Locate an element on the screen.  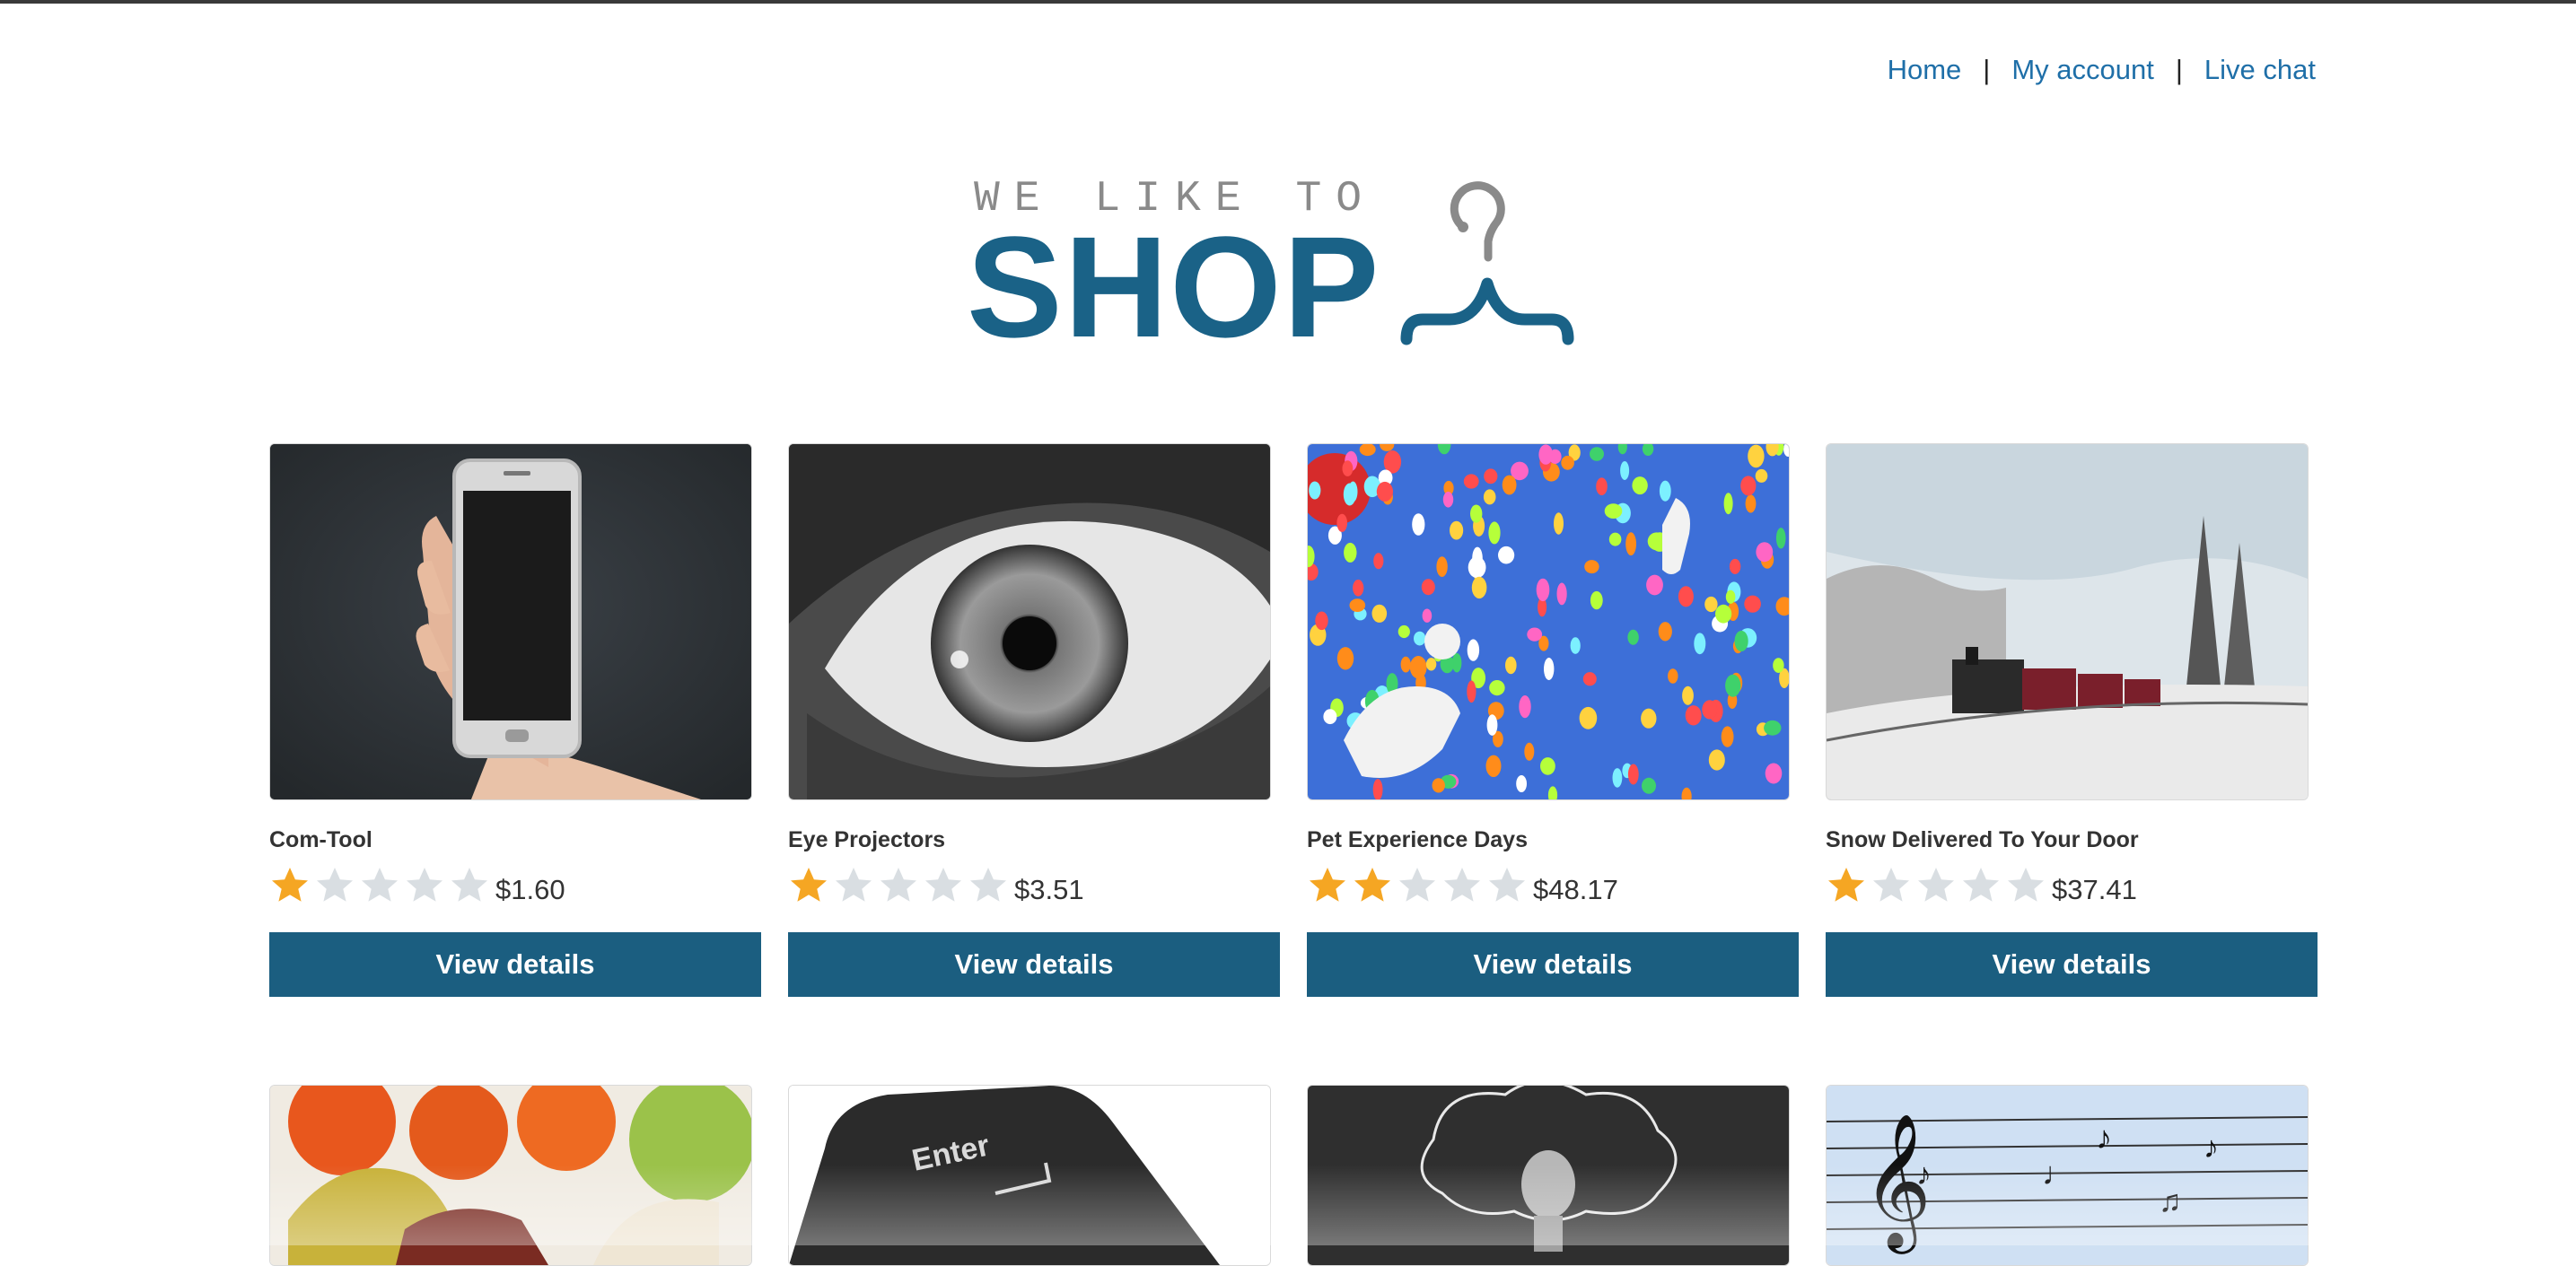
product-image: Enter is located at coordinates (1029, 1175).